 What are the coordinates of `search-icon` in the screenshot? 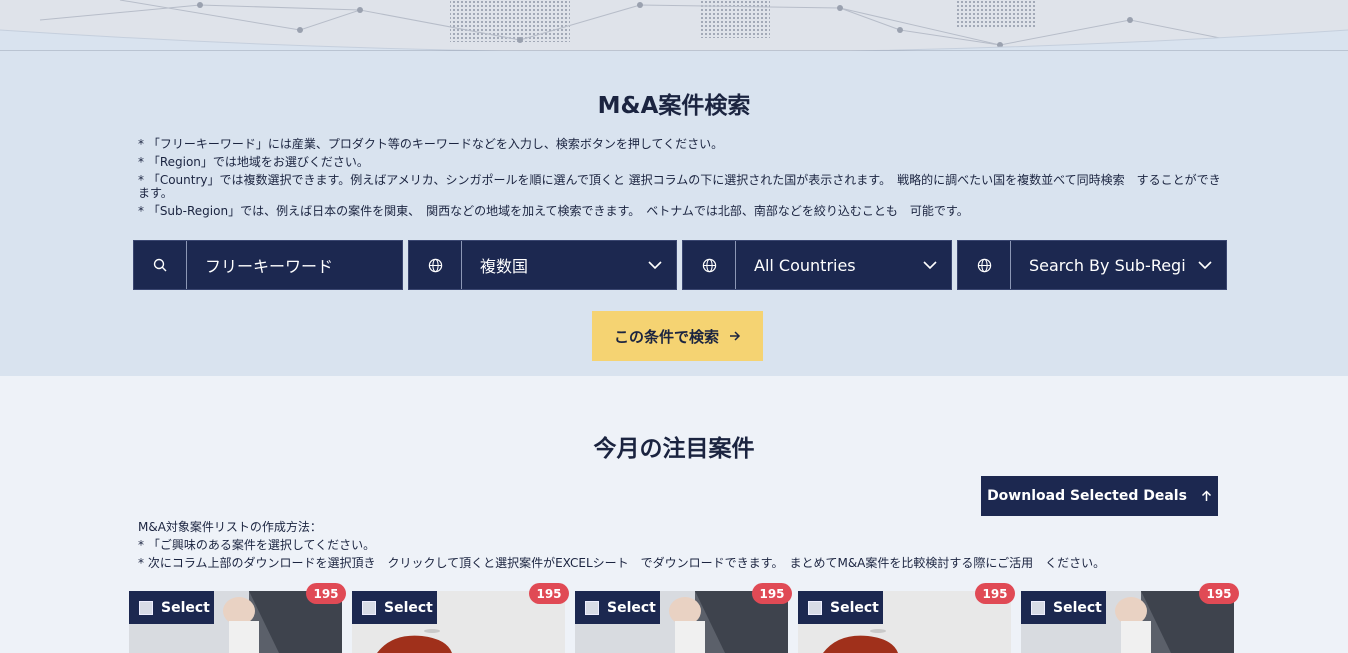 It's located at (160, 265).